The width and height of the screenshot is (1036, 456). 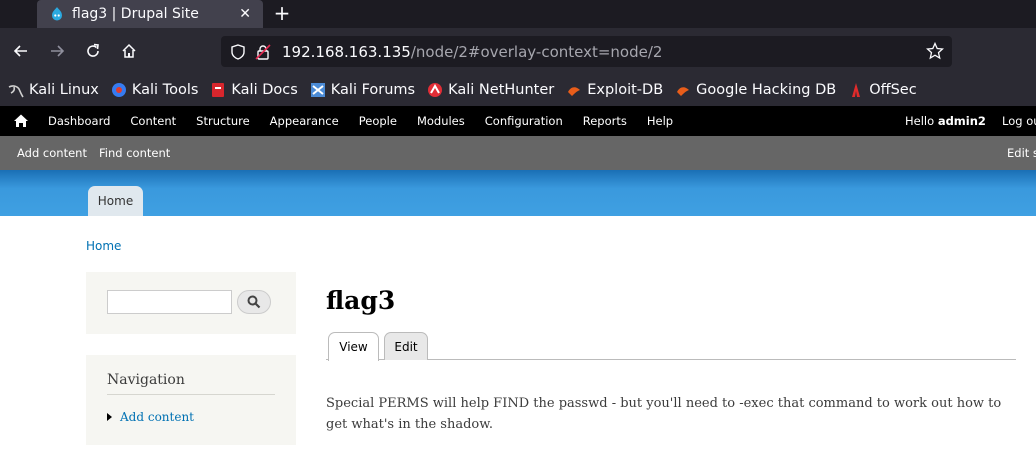 What do you see at coordinates (1021, 153) in the screenshot?
I see `edit-shortcuts-link: Edit s` at bounding box center [1021, 153].